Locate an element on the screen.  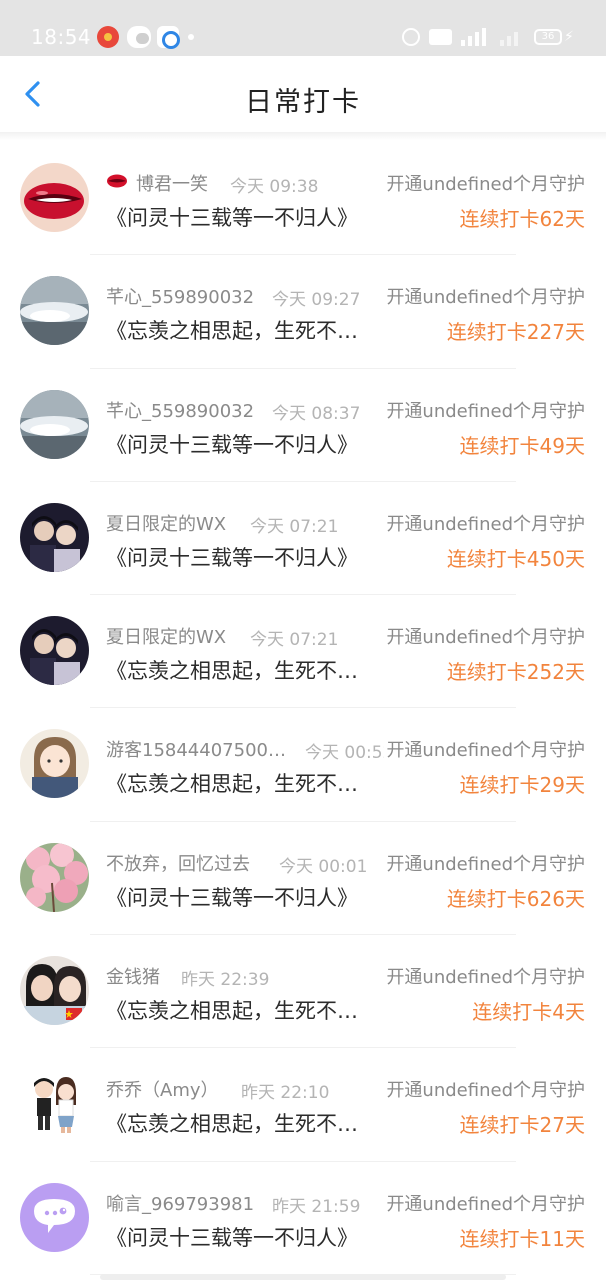
status-time: 18:54 is located at coordinates (61, 37).